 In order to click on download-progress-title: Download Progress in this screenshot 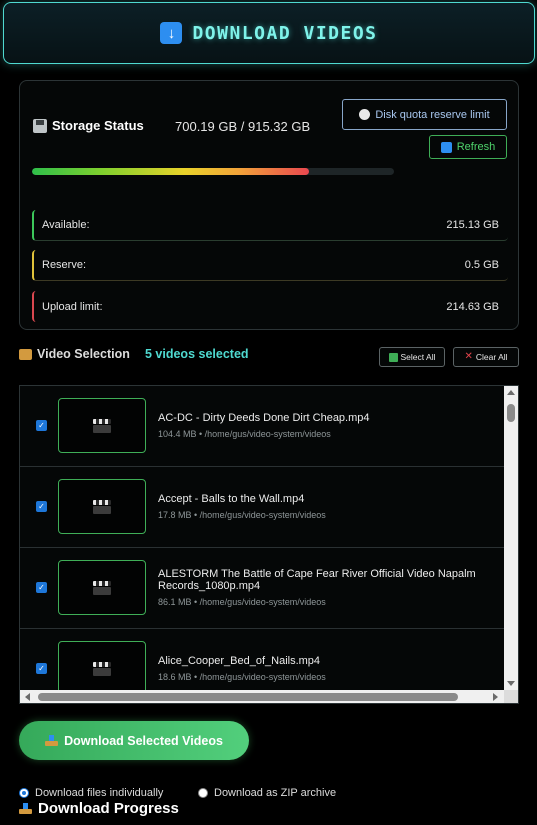, I will do `click(99, 808)`.